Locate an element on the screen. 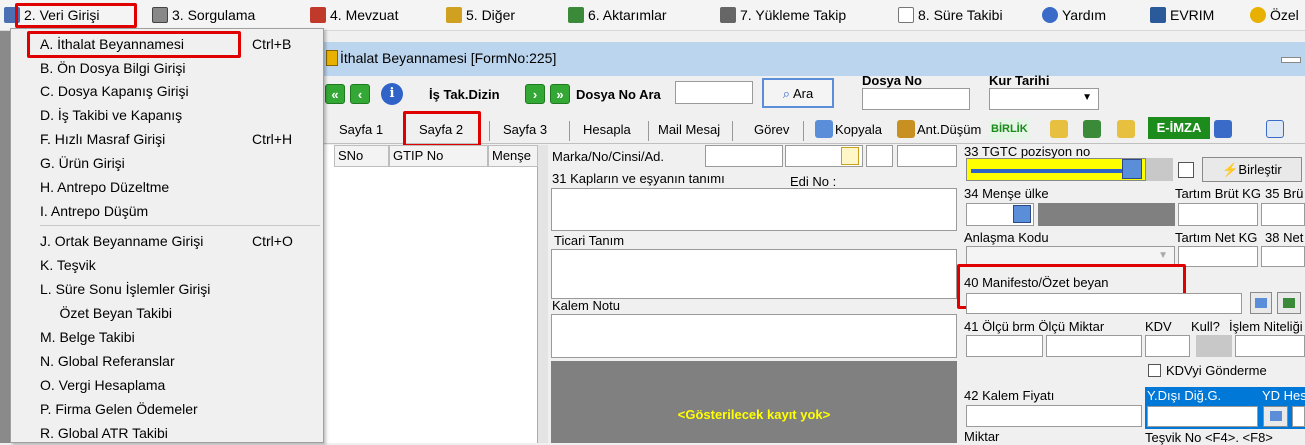 The image size is (1305, 445). brut-35-input is located at coordinates (1283, 214).